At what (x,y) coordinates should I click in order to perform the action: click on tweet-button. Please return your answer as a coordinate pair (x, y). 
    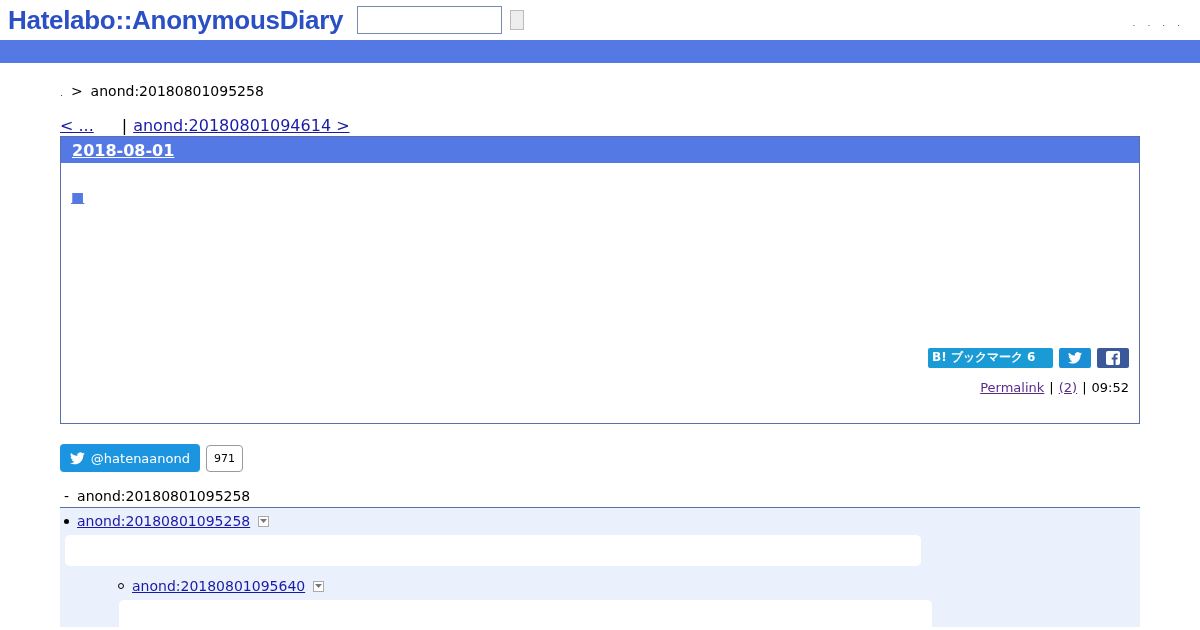
    Looking at the image, I should click on (1075, 358).